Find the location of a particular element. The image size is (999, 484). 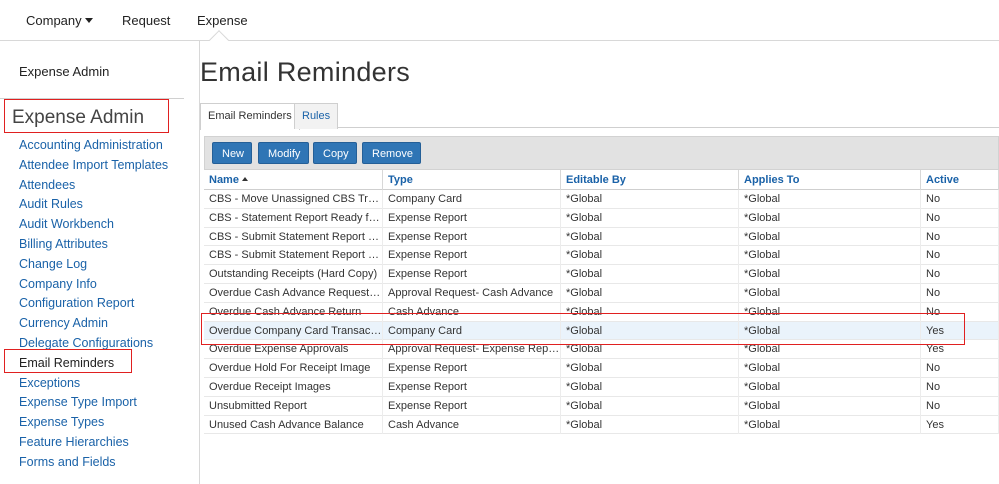

tab-email-reminders: Email Reminders is located at coordinates (250, 116).